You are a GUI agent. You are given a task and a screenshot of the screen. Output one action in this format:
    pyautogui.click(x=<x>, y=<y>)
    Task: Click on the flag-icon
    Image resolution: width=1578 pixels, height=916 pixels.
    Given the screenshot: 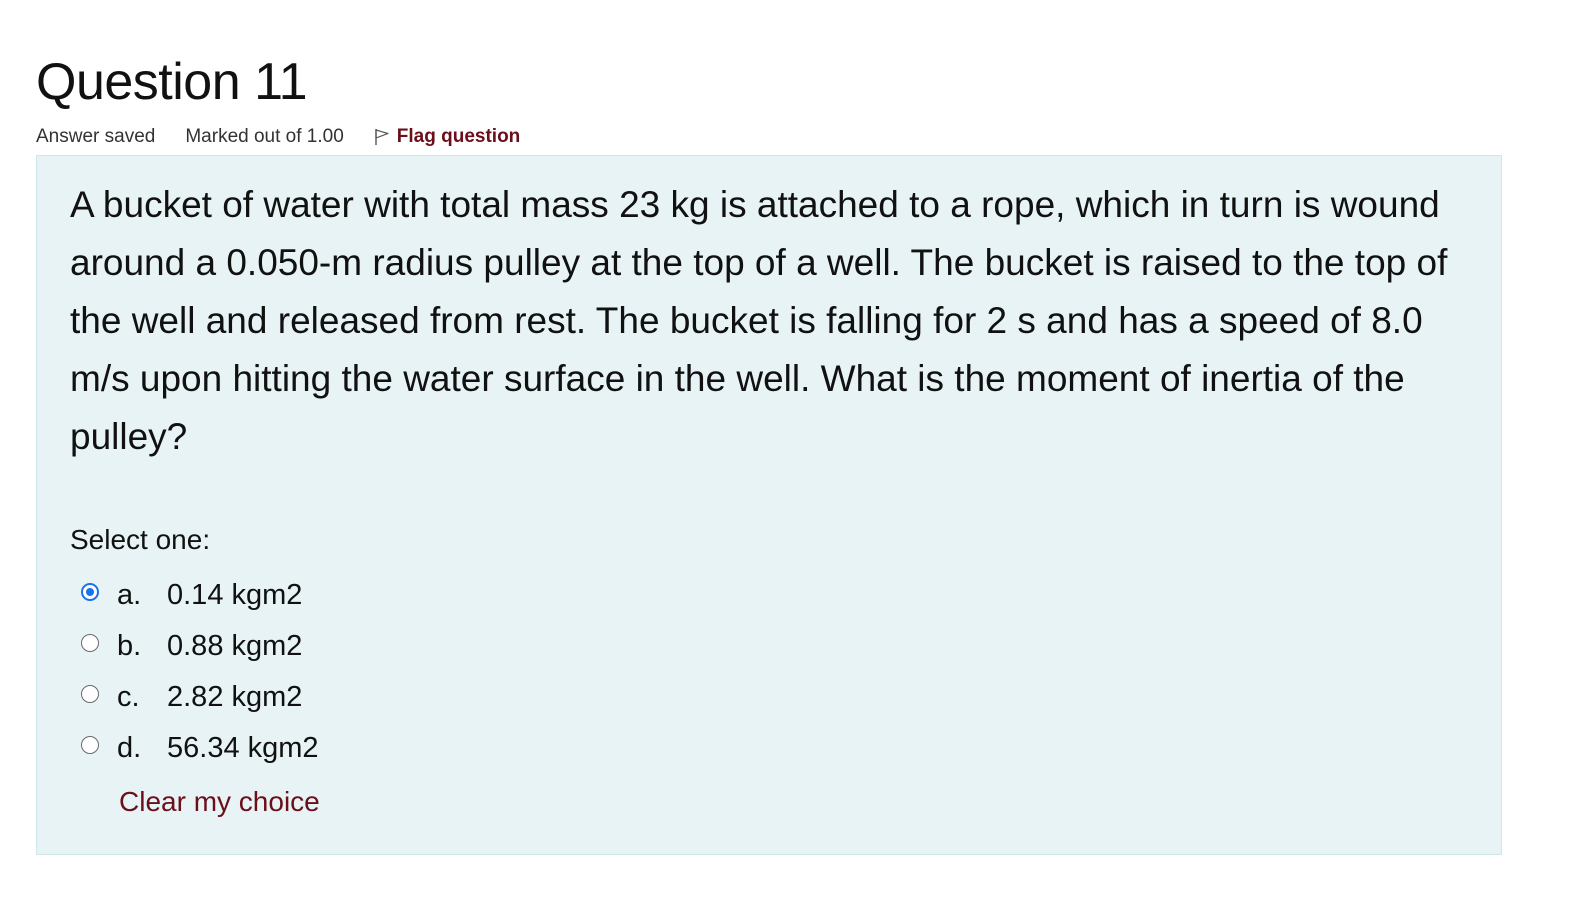 What is the action you would take?
    pyautogui.click(x=382, y=137)
    